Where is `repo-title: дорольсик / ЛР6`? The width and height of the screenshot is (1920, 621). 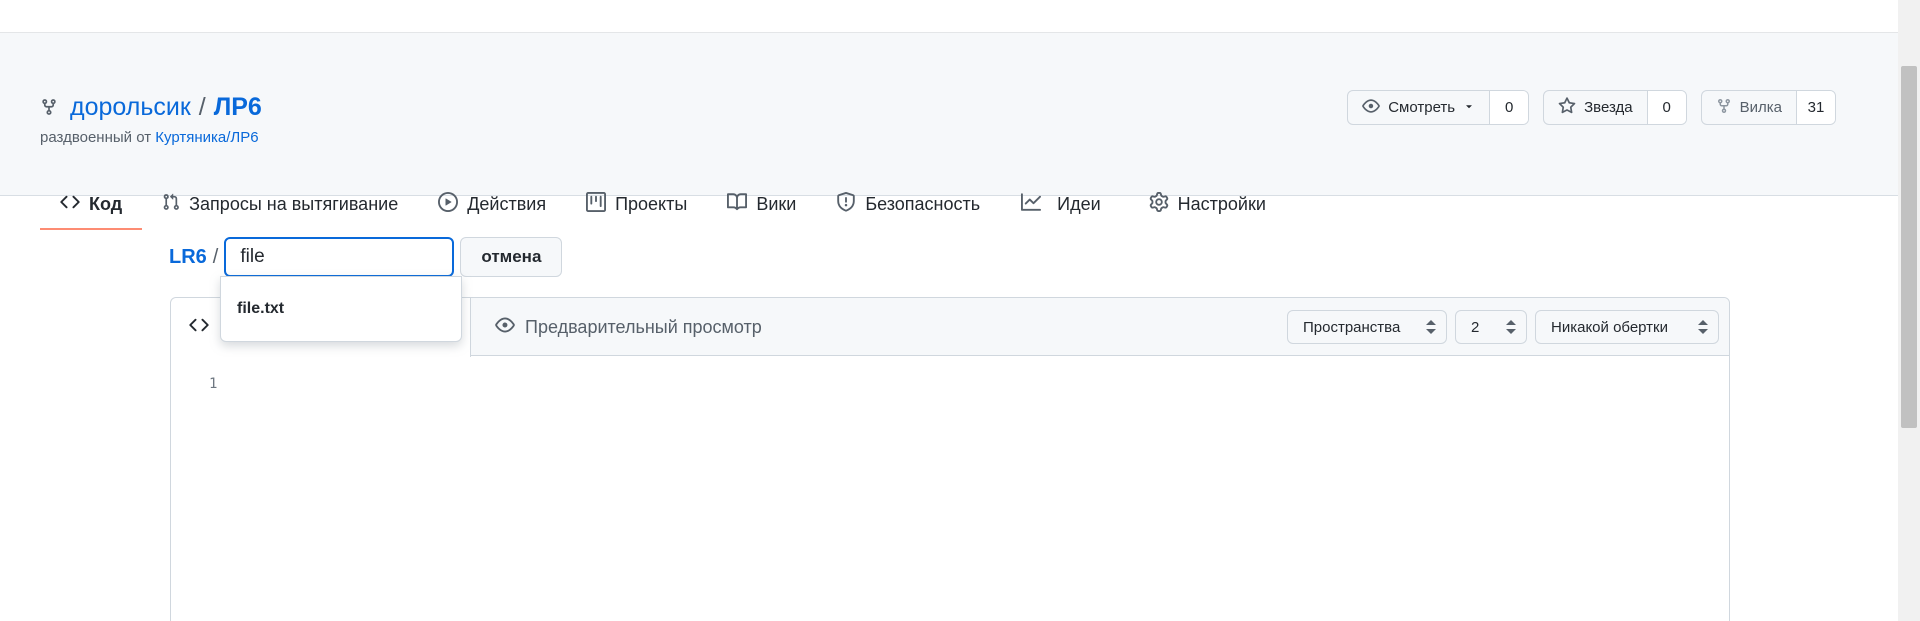
repo-title: дорольсик / ЛР6 is located at coordinates (151, 107).